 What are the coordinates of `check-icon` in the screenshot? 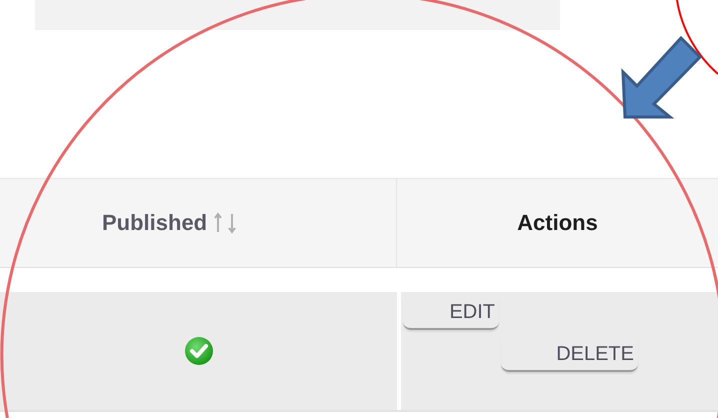 It's located at (198, 351).